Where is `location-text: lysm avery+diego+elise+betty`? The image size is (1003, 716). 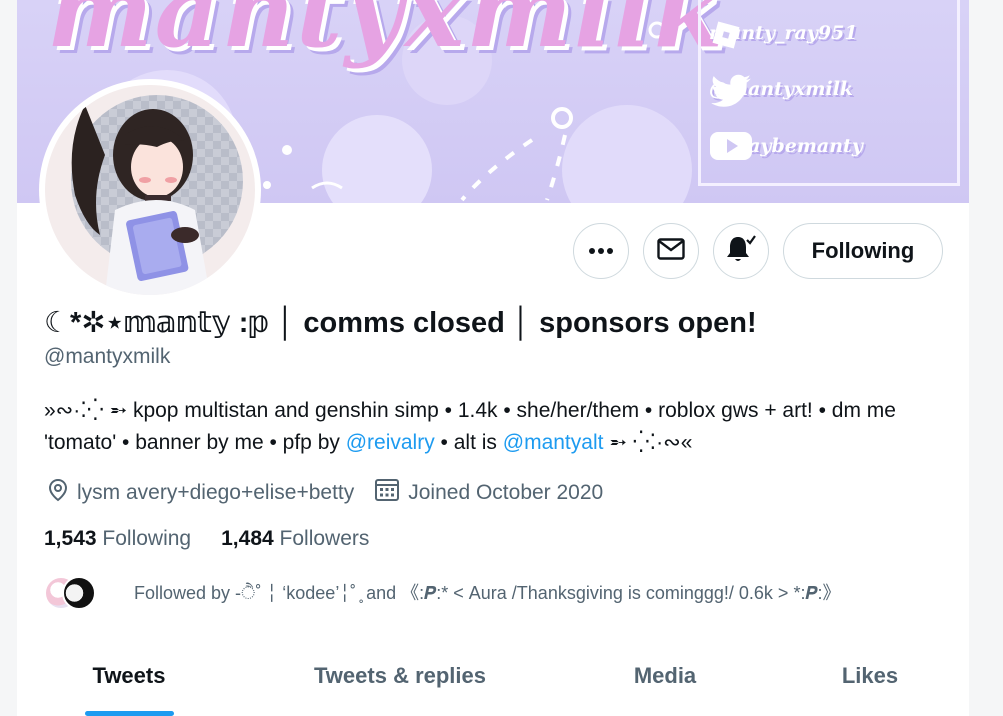
location-text: lysm avery+diego+elise+betty is located at coordinates (216, 492).